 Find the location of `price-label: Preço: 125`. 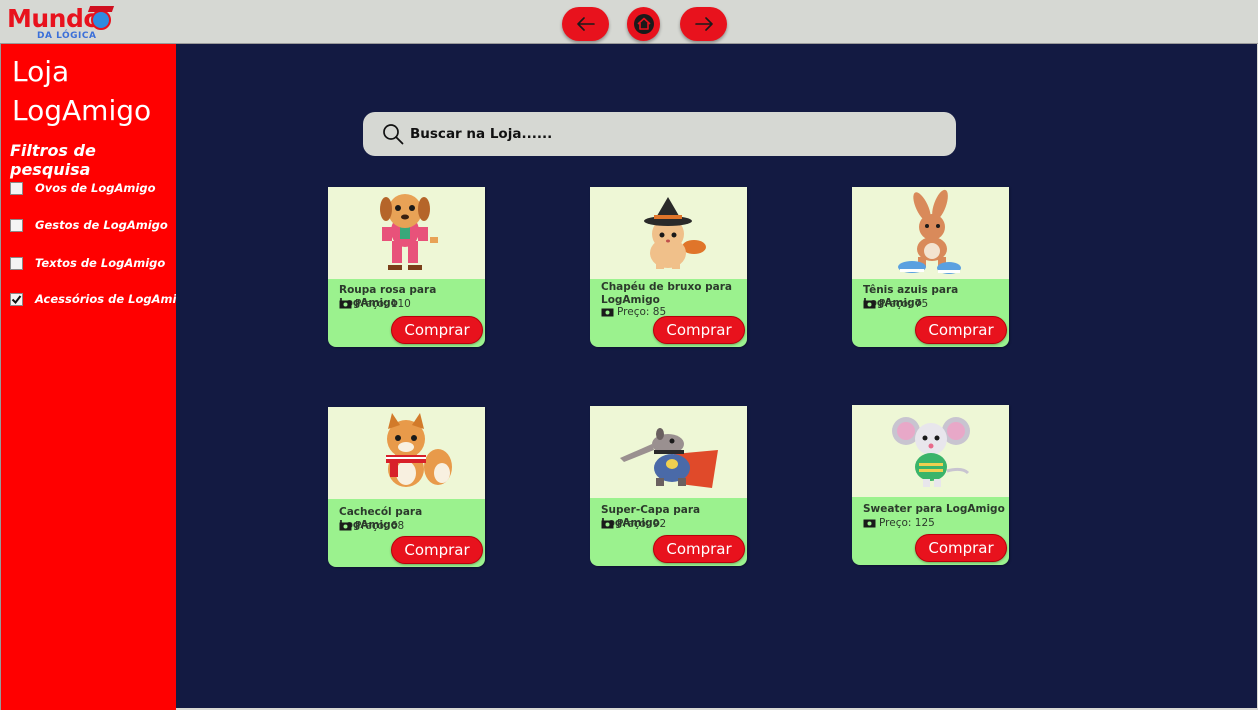

price-label: Preço: 125 is located at coordinates (907, 523).